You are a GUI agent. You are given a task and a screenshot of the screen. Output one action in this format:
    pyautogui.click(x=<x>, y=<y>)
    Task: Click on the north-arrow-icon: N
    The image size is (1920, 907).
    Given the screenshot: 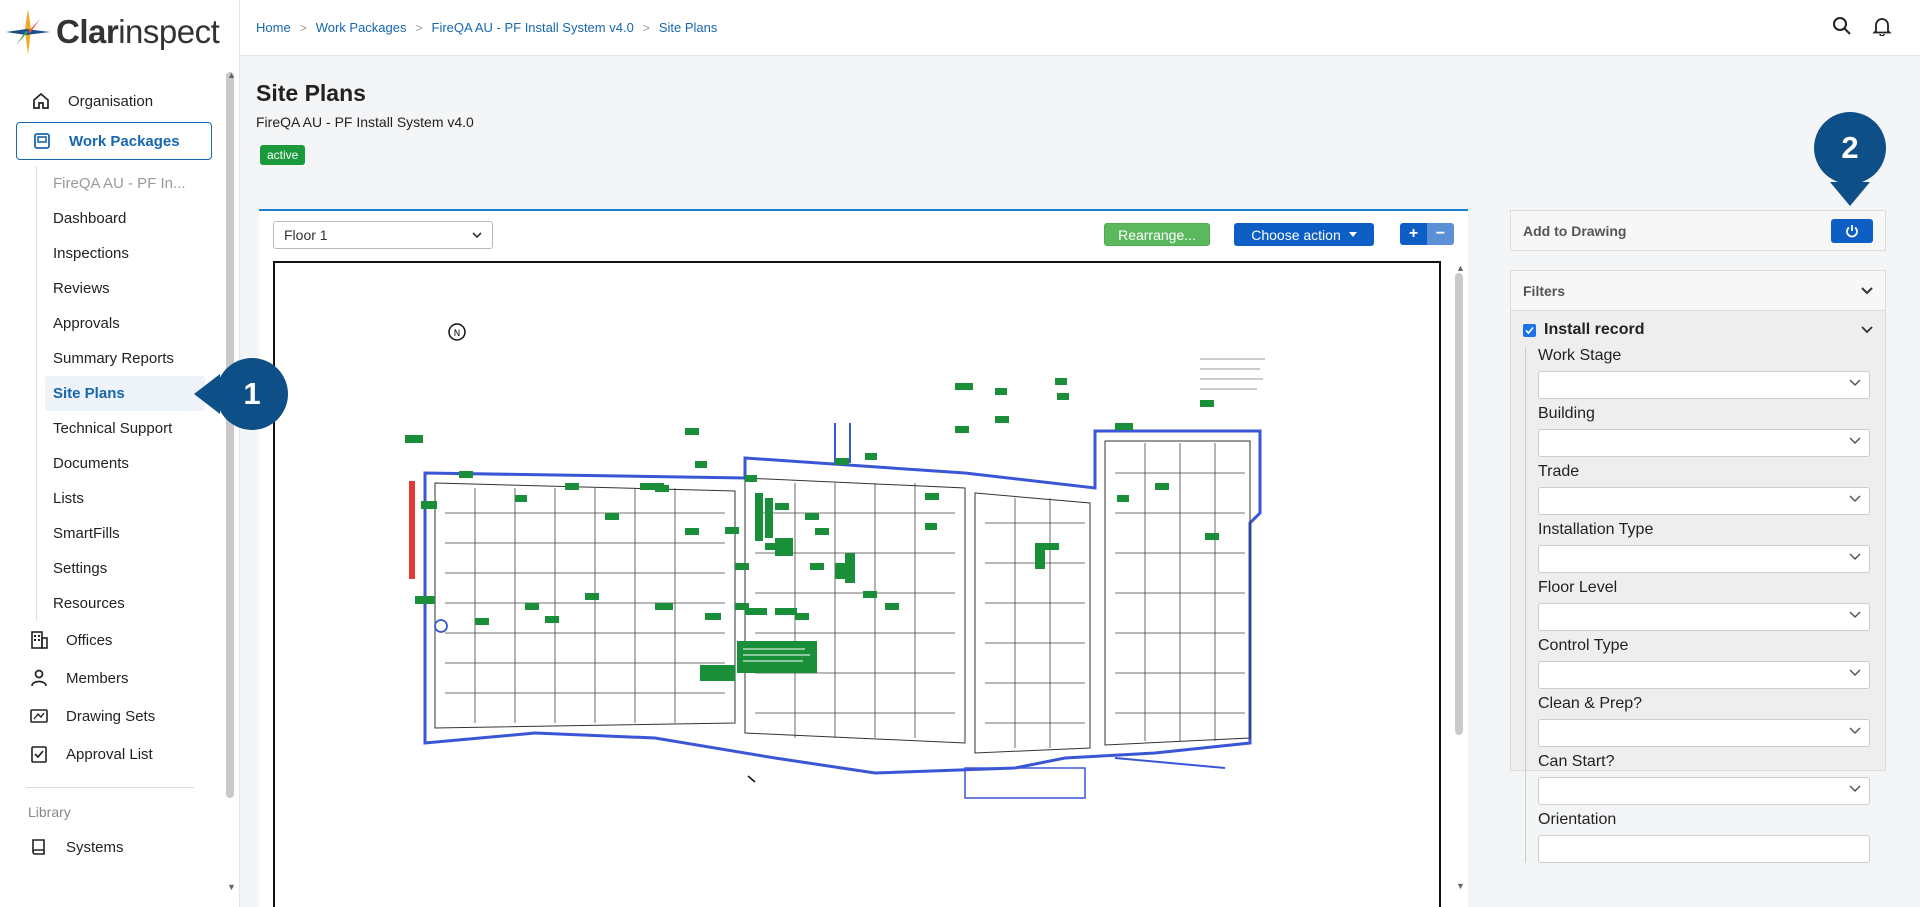 What is the action you would take?
    pyautogui.click(x=457, y=332)
    